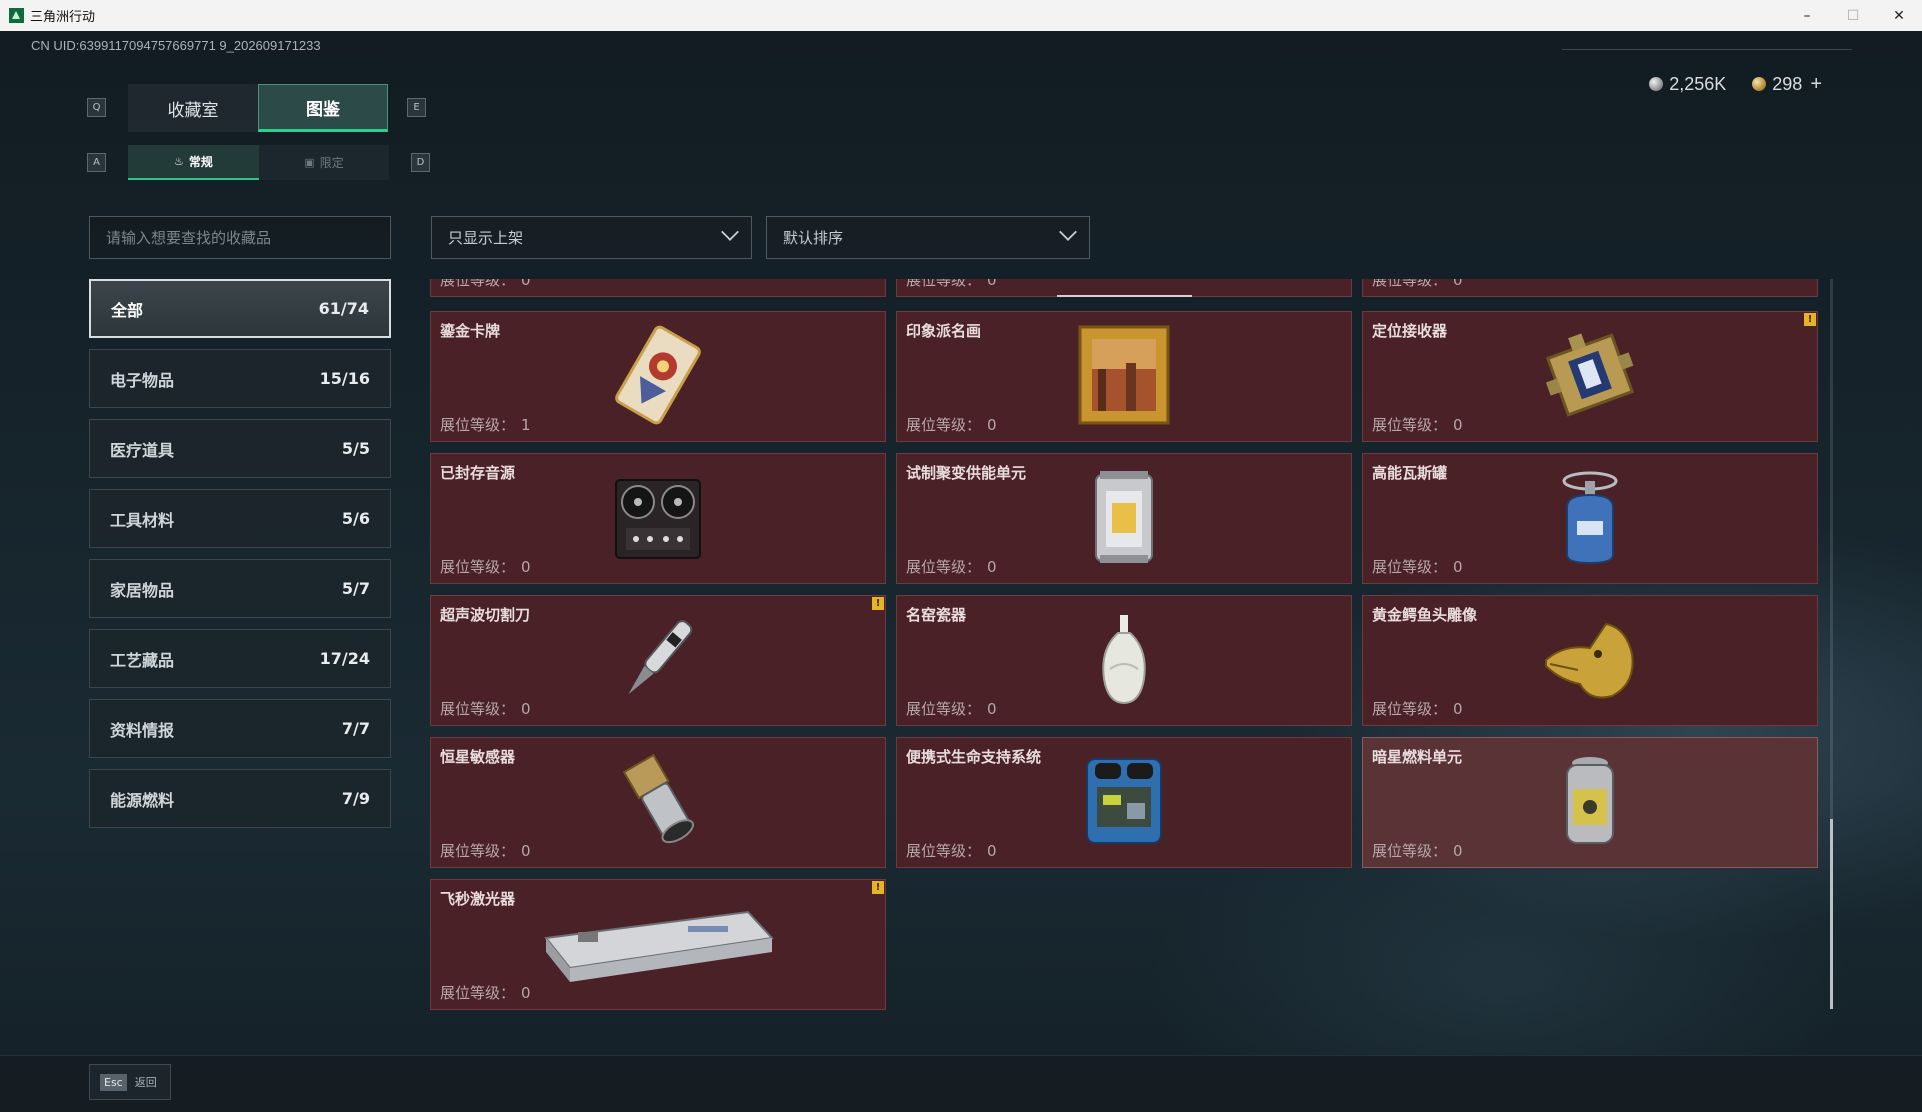 The height and width of the screenshot is (1112, 1922). I want to click on collection-card: 高能瓦斯罐 展位等级： 0, so click(1590, 518).